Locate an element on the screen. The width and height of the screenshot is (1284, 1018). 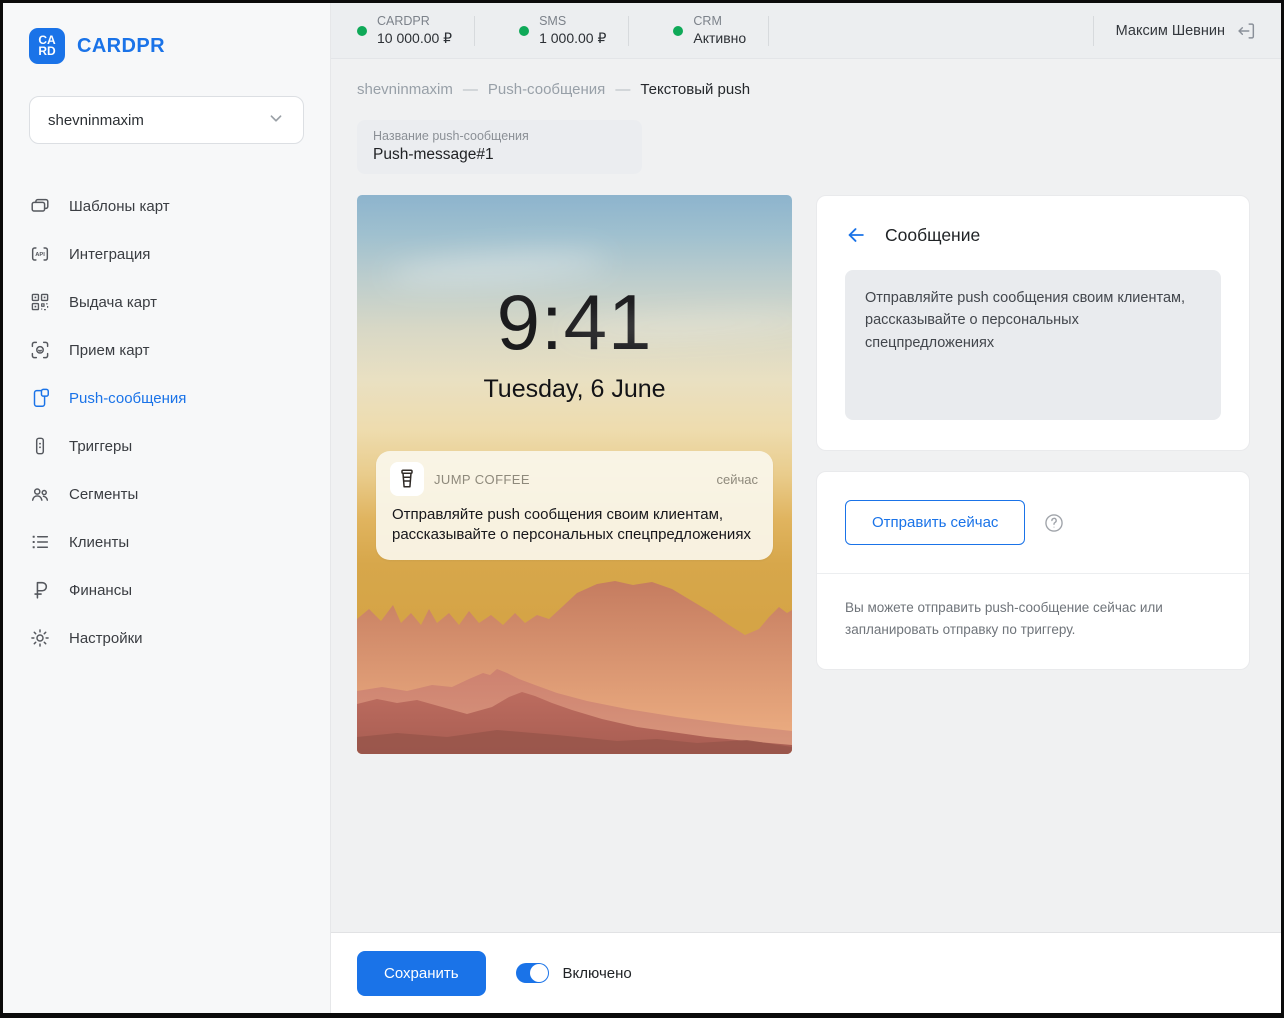
help-icon is located at coordinates (1054, 523).